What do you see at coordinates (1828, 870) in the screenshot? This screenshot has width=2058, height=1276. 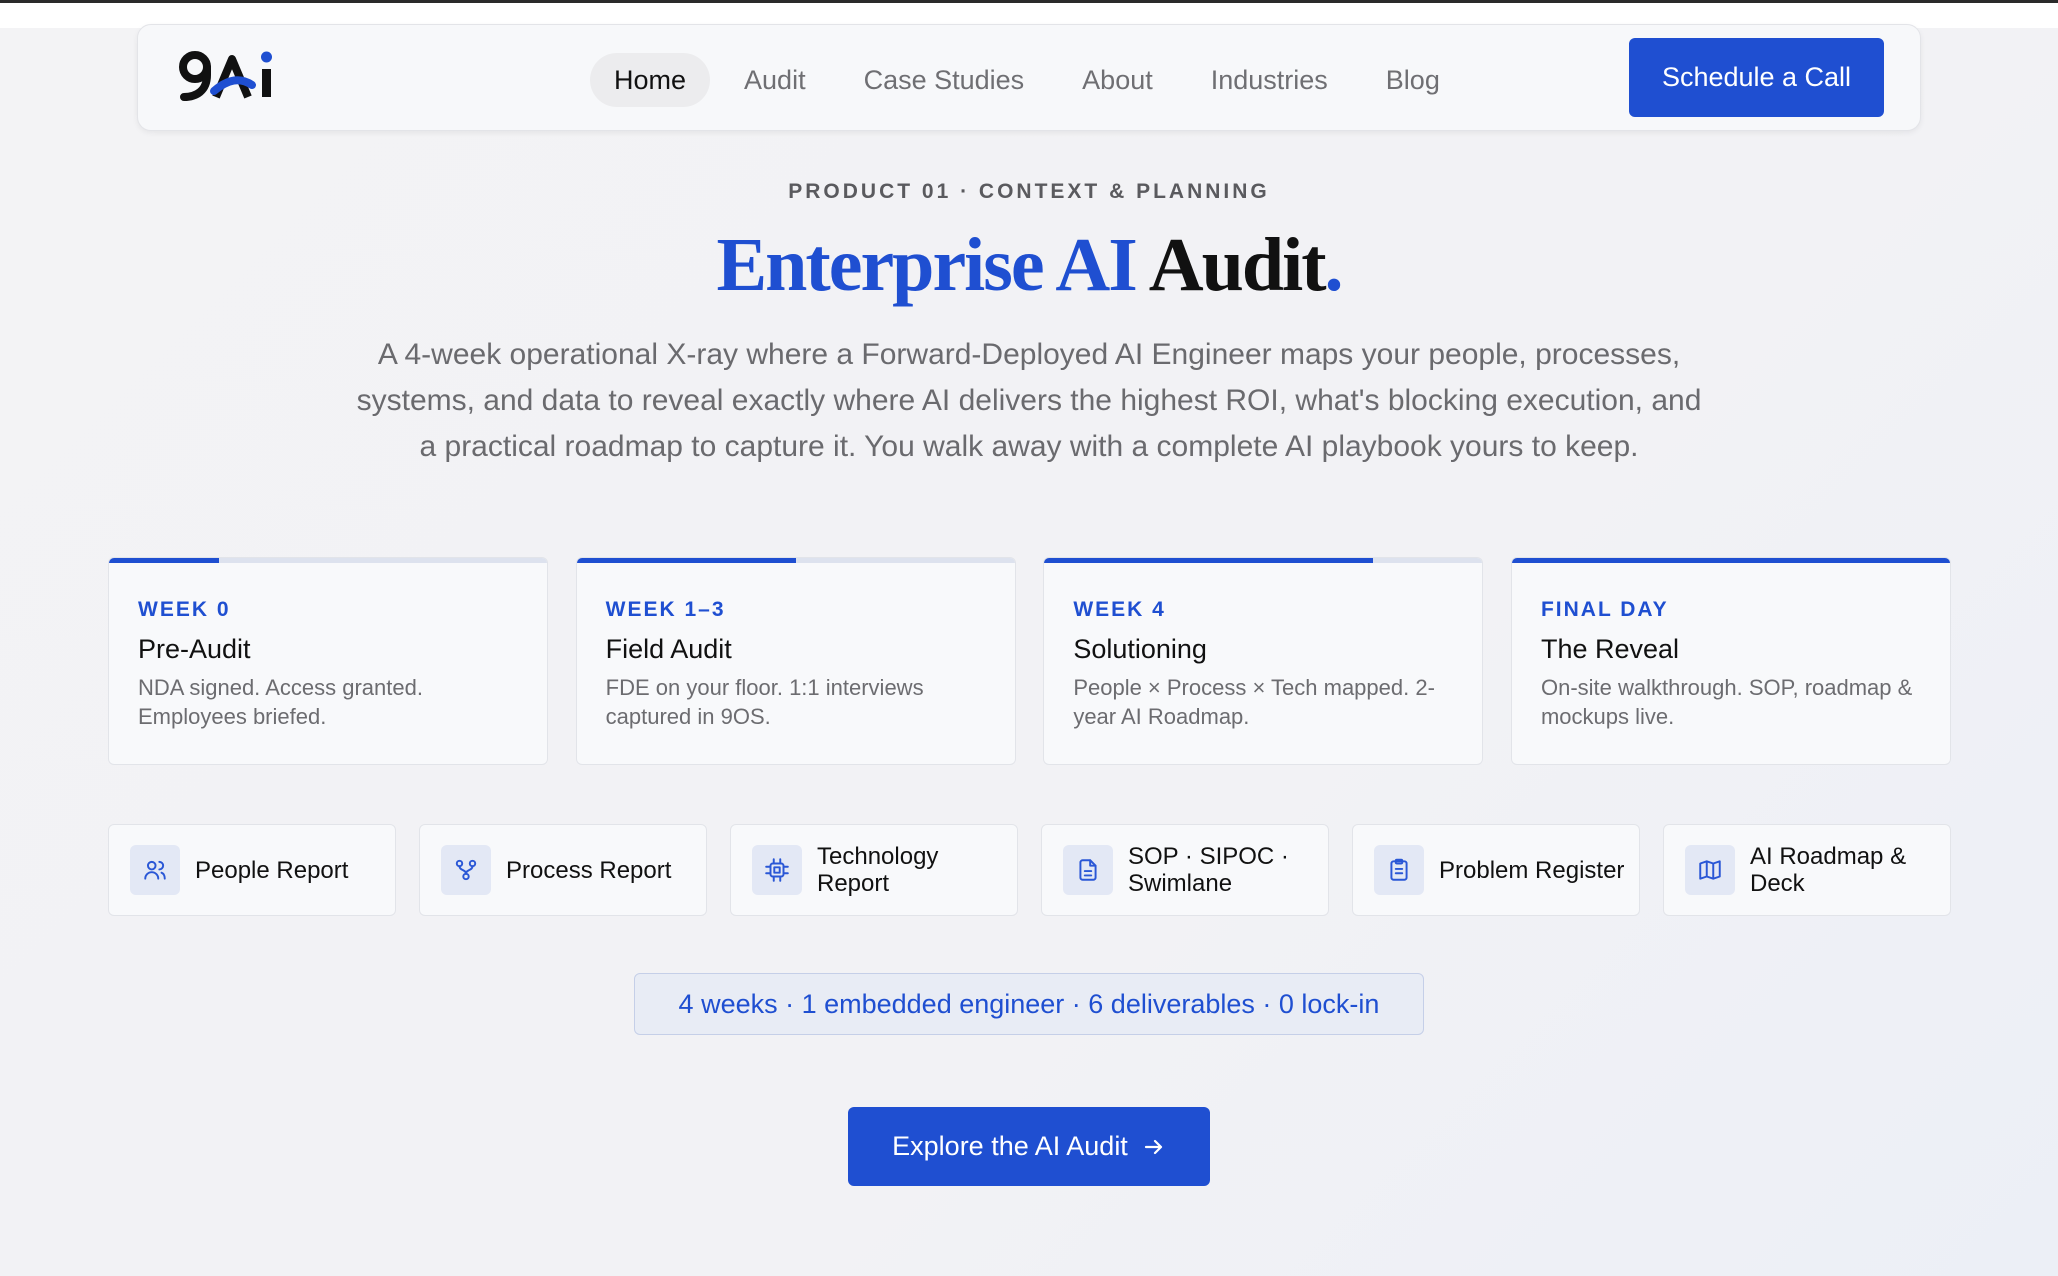 I see `deliverable-label: AI Roadmap & Deck` at bounding box center [1828, 870].